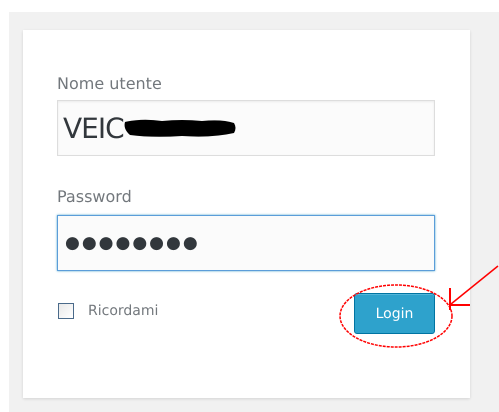 The height and width of the screenshot is (412, 499). What do you see at coordinates (123, 310) in the screenshot?
I see `checkbox-label: Ricordami` at bounding box center [123, 310].